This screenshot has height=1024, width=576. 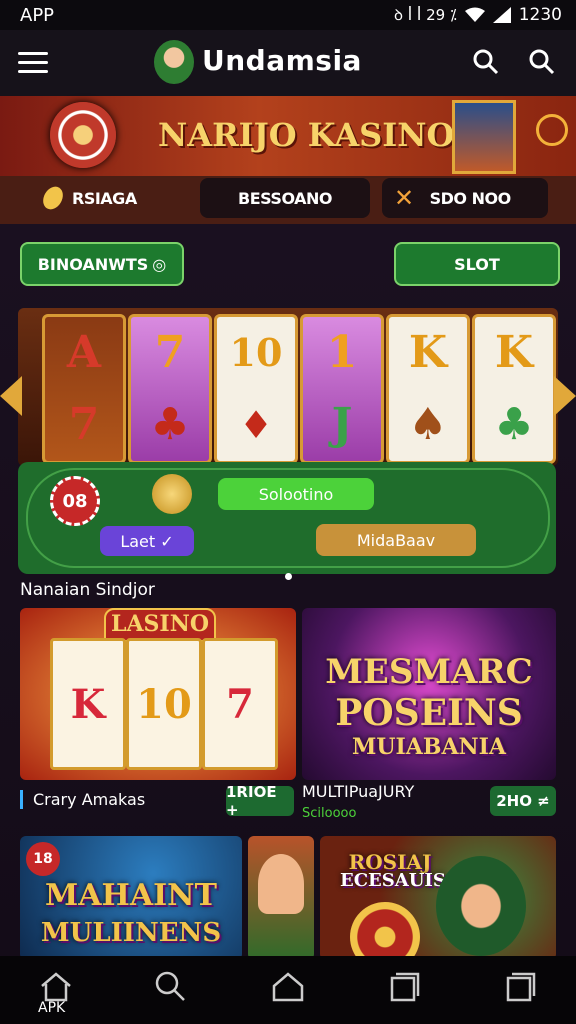 What do you see at coordinates (404, 198) in the screenshot?
I see `close-icon: ✕` at bounding box center [404, 198].